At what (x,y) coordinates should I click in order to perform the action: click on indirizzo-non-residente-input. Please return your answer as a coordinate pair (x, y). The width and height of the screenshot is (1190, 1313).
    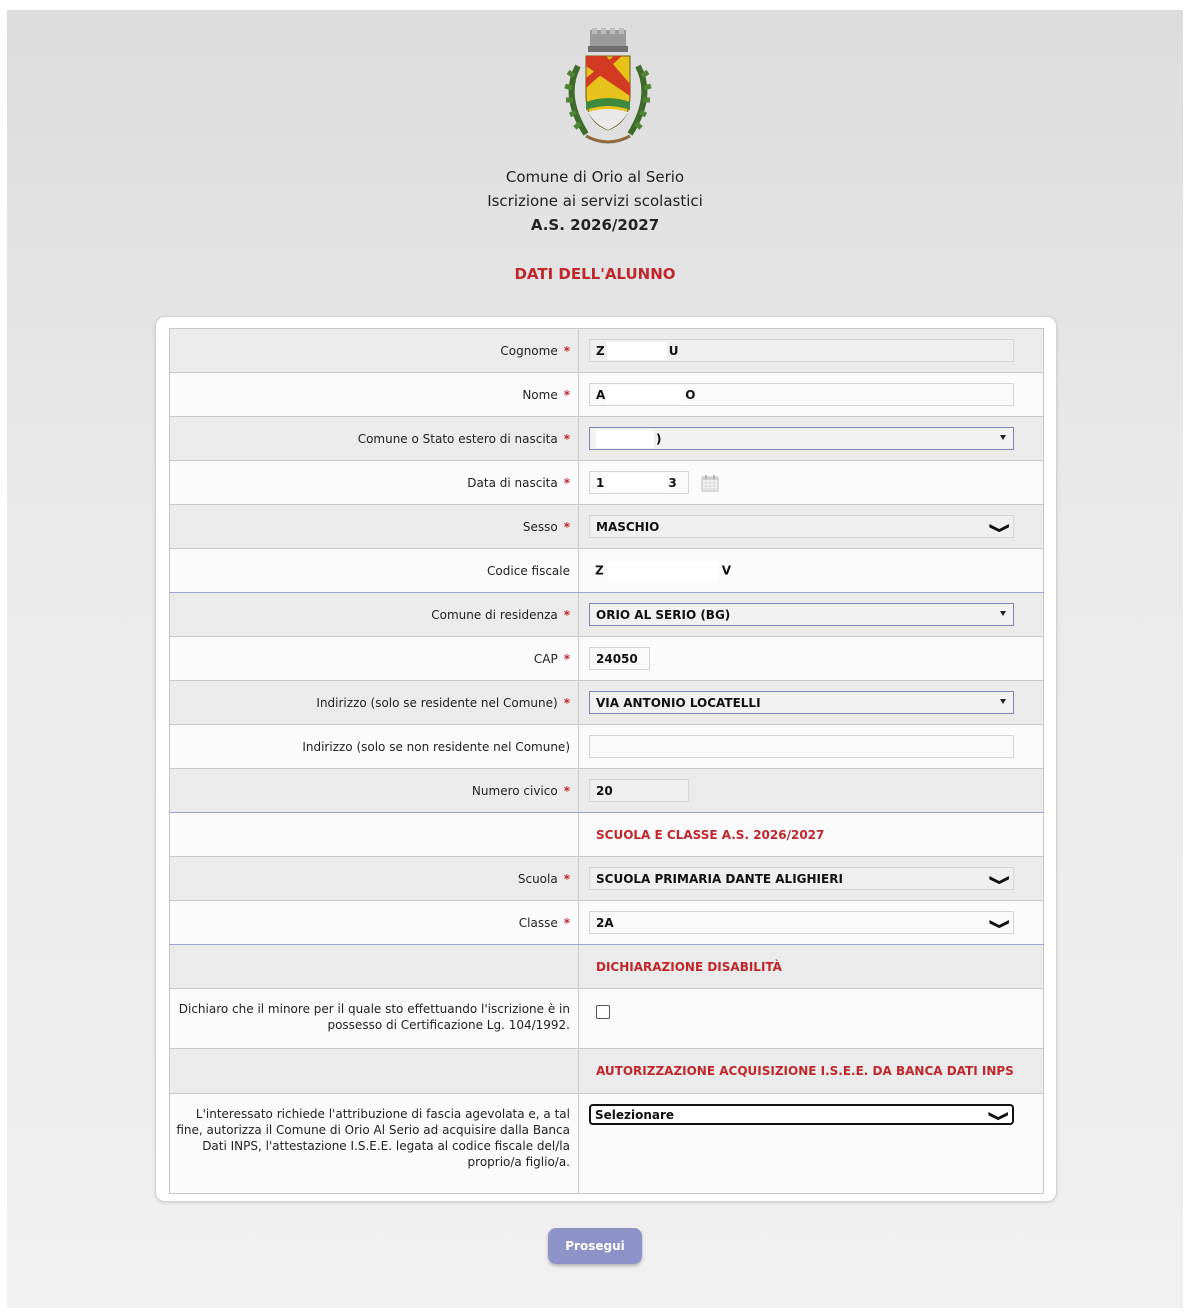
    Looking at the image, I should click on (801, 746).